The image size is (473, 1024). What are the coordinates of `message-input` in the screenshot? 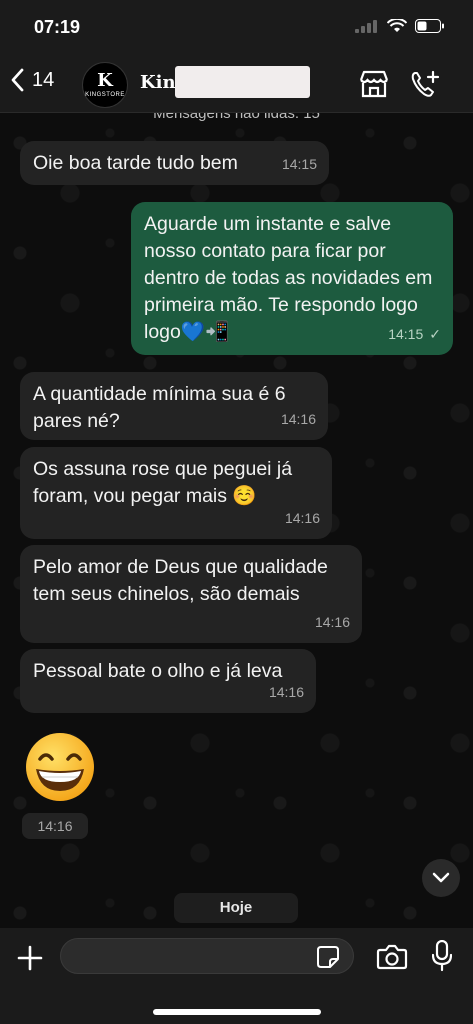 It's located at (207, 956).